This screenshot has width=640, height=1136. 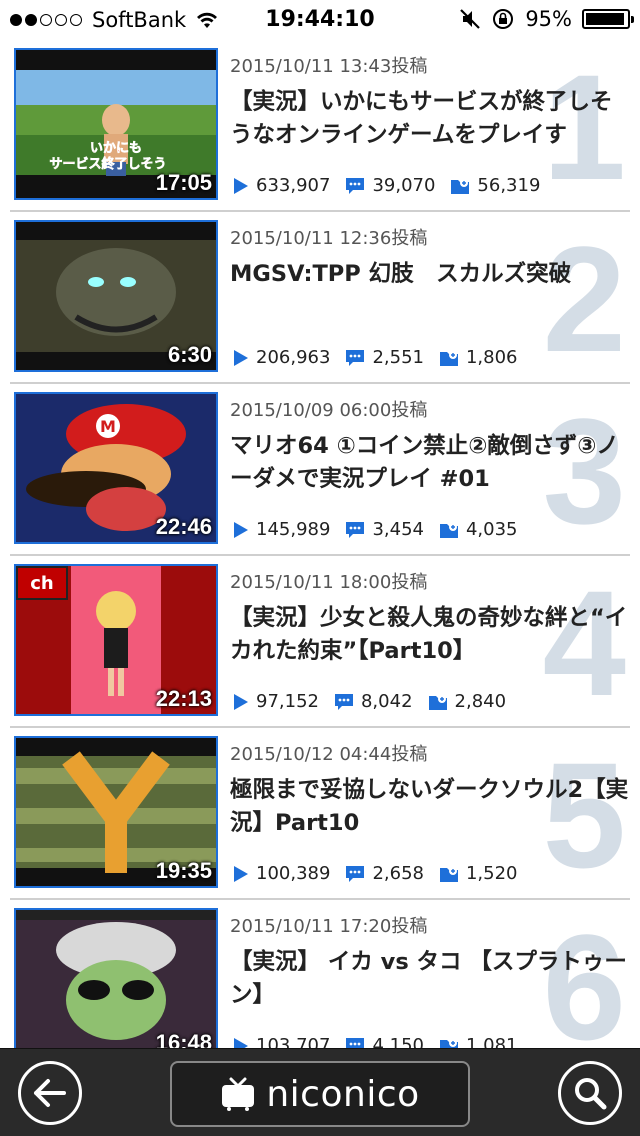 I want to click on view-count: 145,989, so click(x=281, y=529).